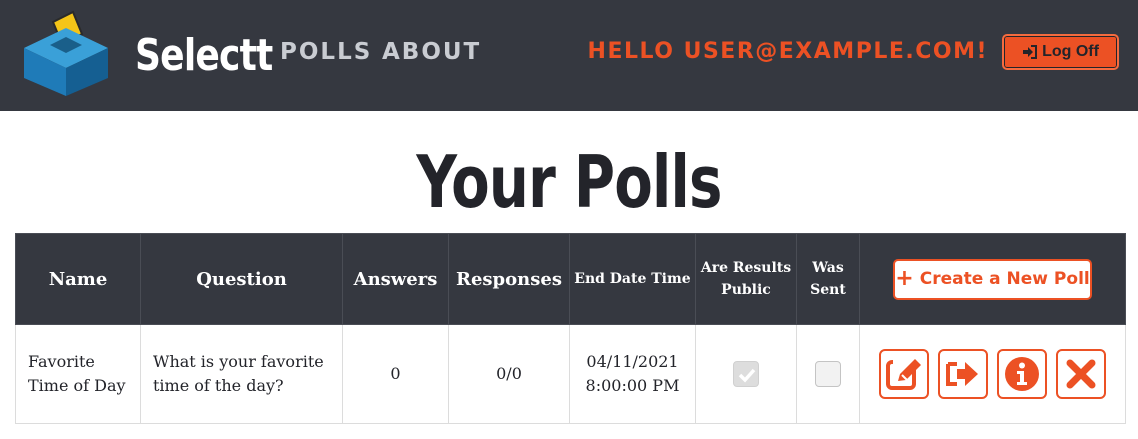  I want to click on nav-polls-link: POLLS, so click(326, 52).